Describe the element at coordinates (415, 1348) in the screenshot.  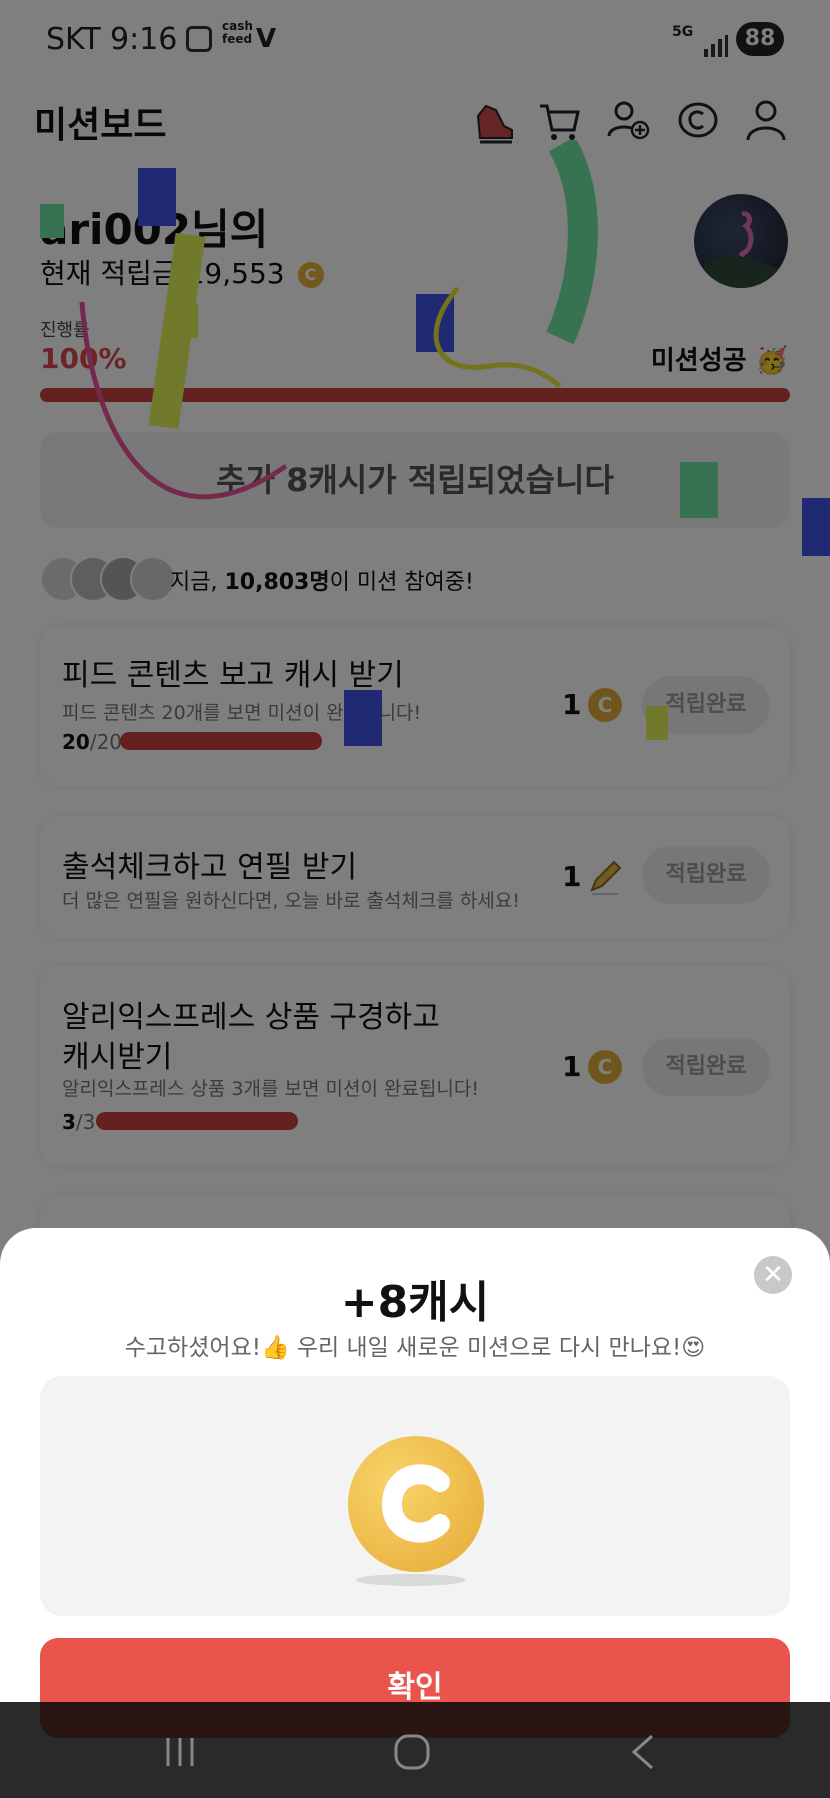
I see `reward-message: 수고하셨어요!👍 우리 내일 새로운 미션으로 다시 만나요!😍` at that location.